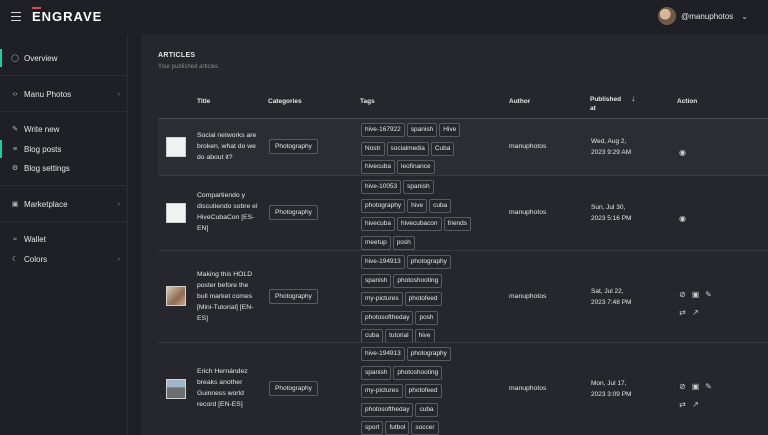 This screenshot has height=435, width=768. I want to click on sidebar-item-blog-settings: ⚙ Blog settings, so click(64, 168).